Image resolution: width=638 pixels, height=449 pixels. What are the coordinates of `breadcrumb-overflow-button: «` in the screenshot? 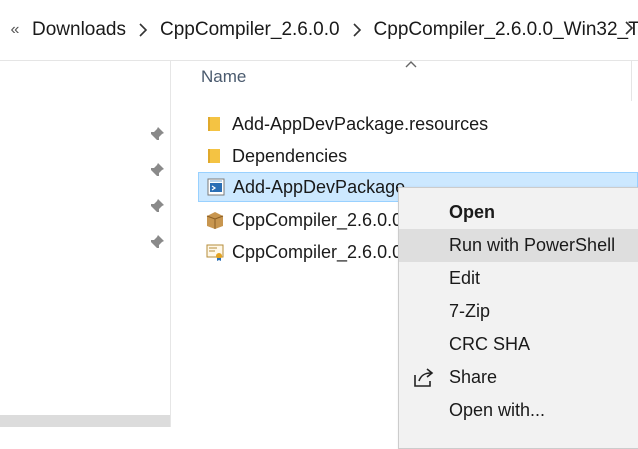 It's located at (15, 30).